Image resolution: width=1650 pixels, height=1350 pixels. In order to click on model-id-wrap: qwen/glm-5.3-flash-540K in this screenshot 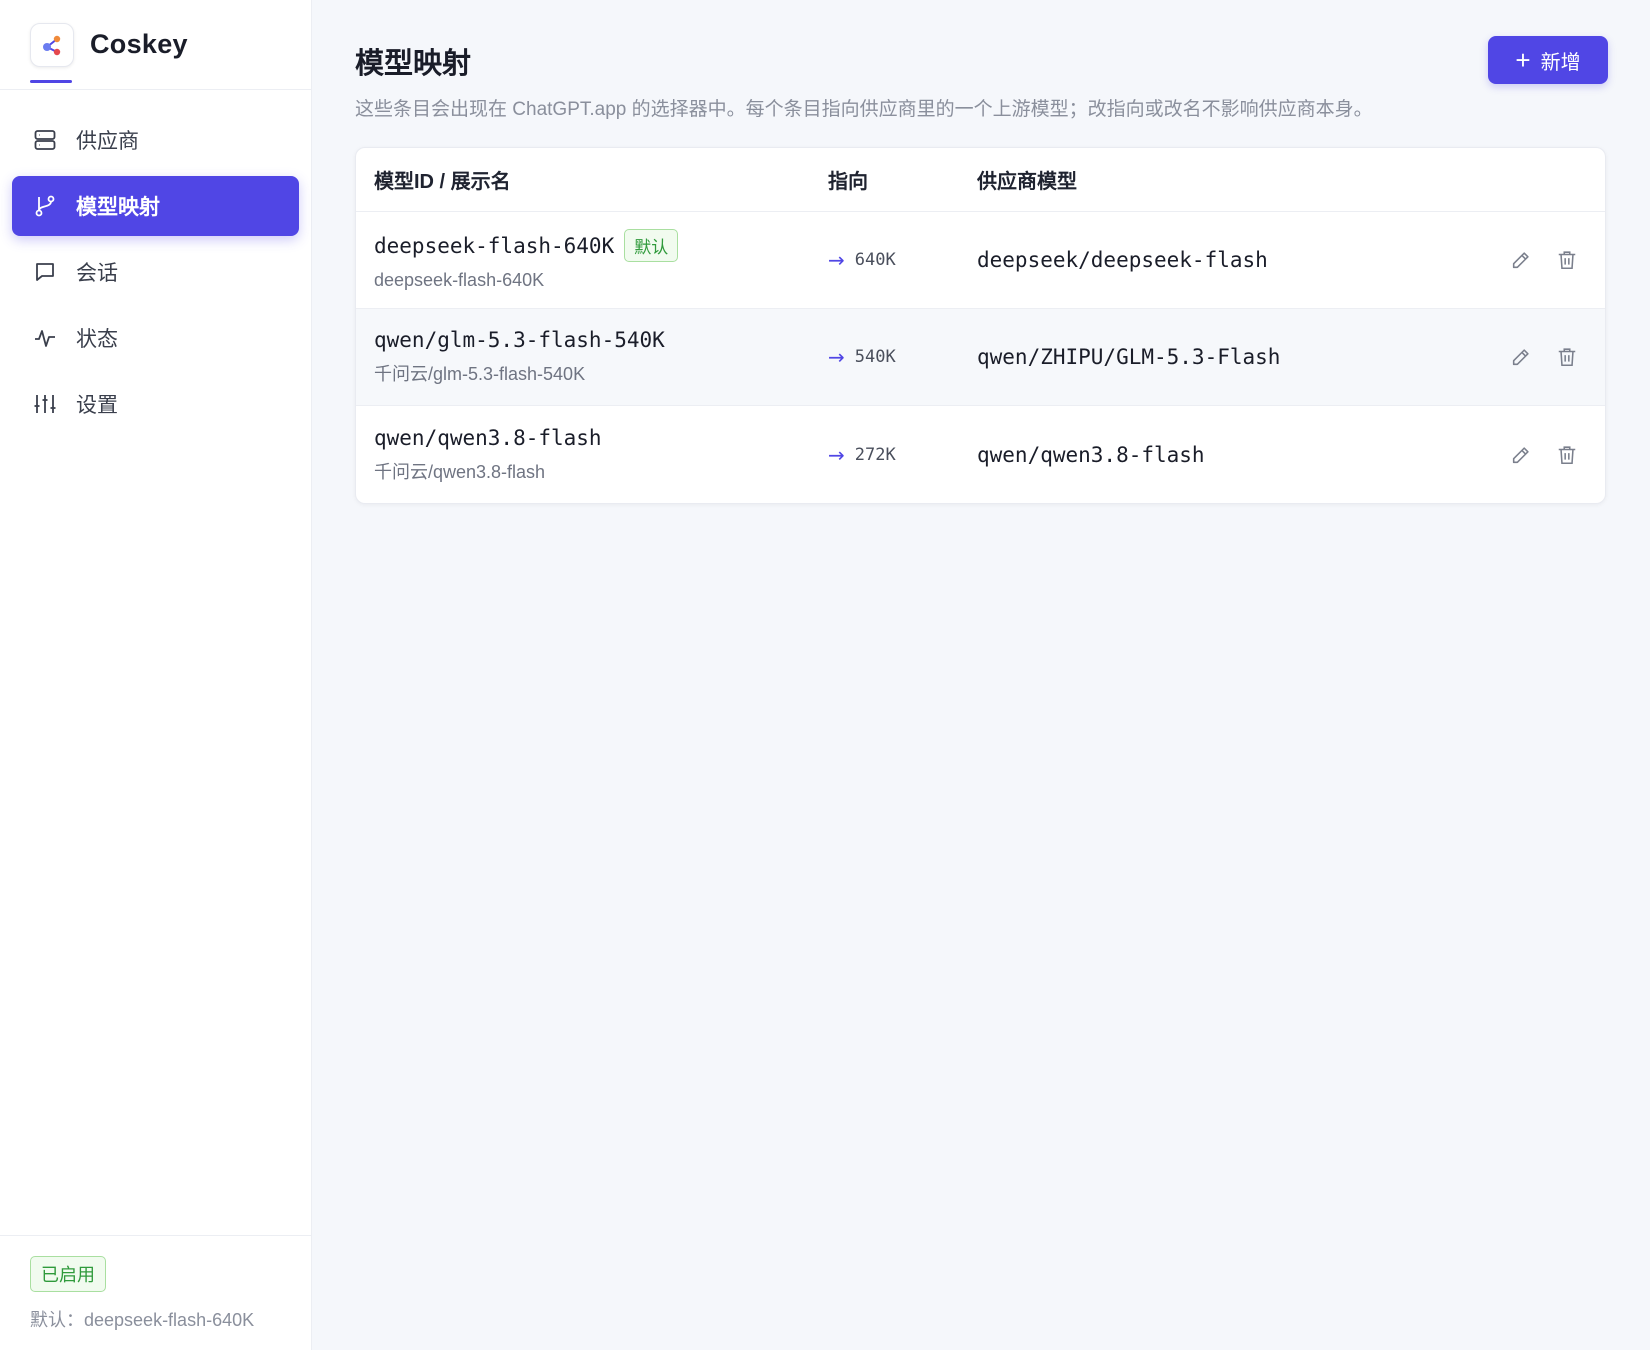, I will do `click(601, 340)`.